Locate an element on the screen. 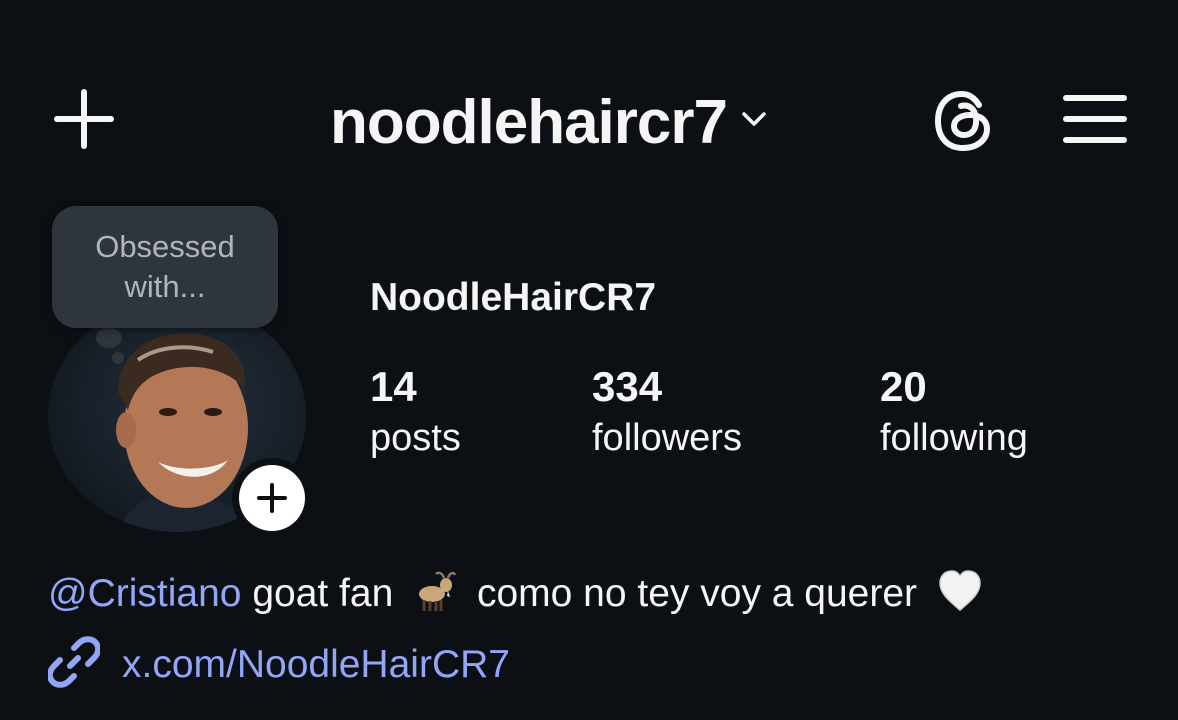 This screenshot has height=720, width=1178. plus-icon is located at coordinates (84, 119).